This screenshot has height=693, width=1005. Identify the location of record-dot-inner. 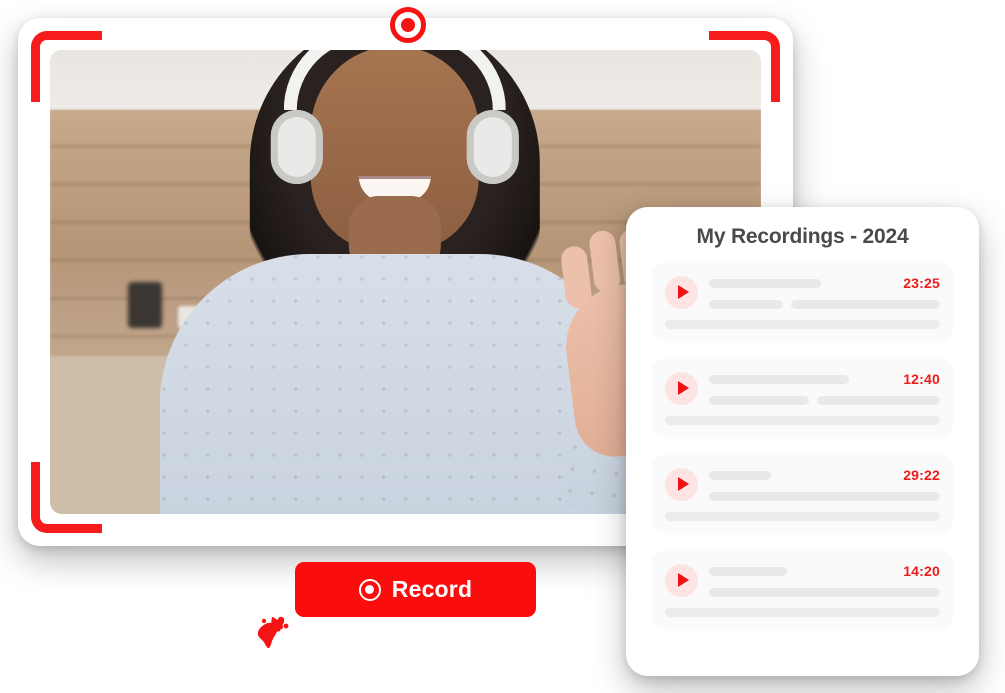
(408, 25).